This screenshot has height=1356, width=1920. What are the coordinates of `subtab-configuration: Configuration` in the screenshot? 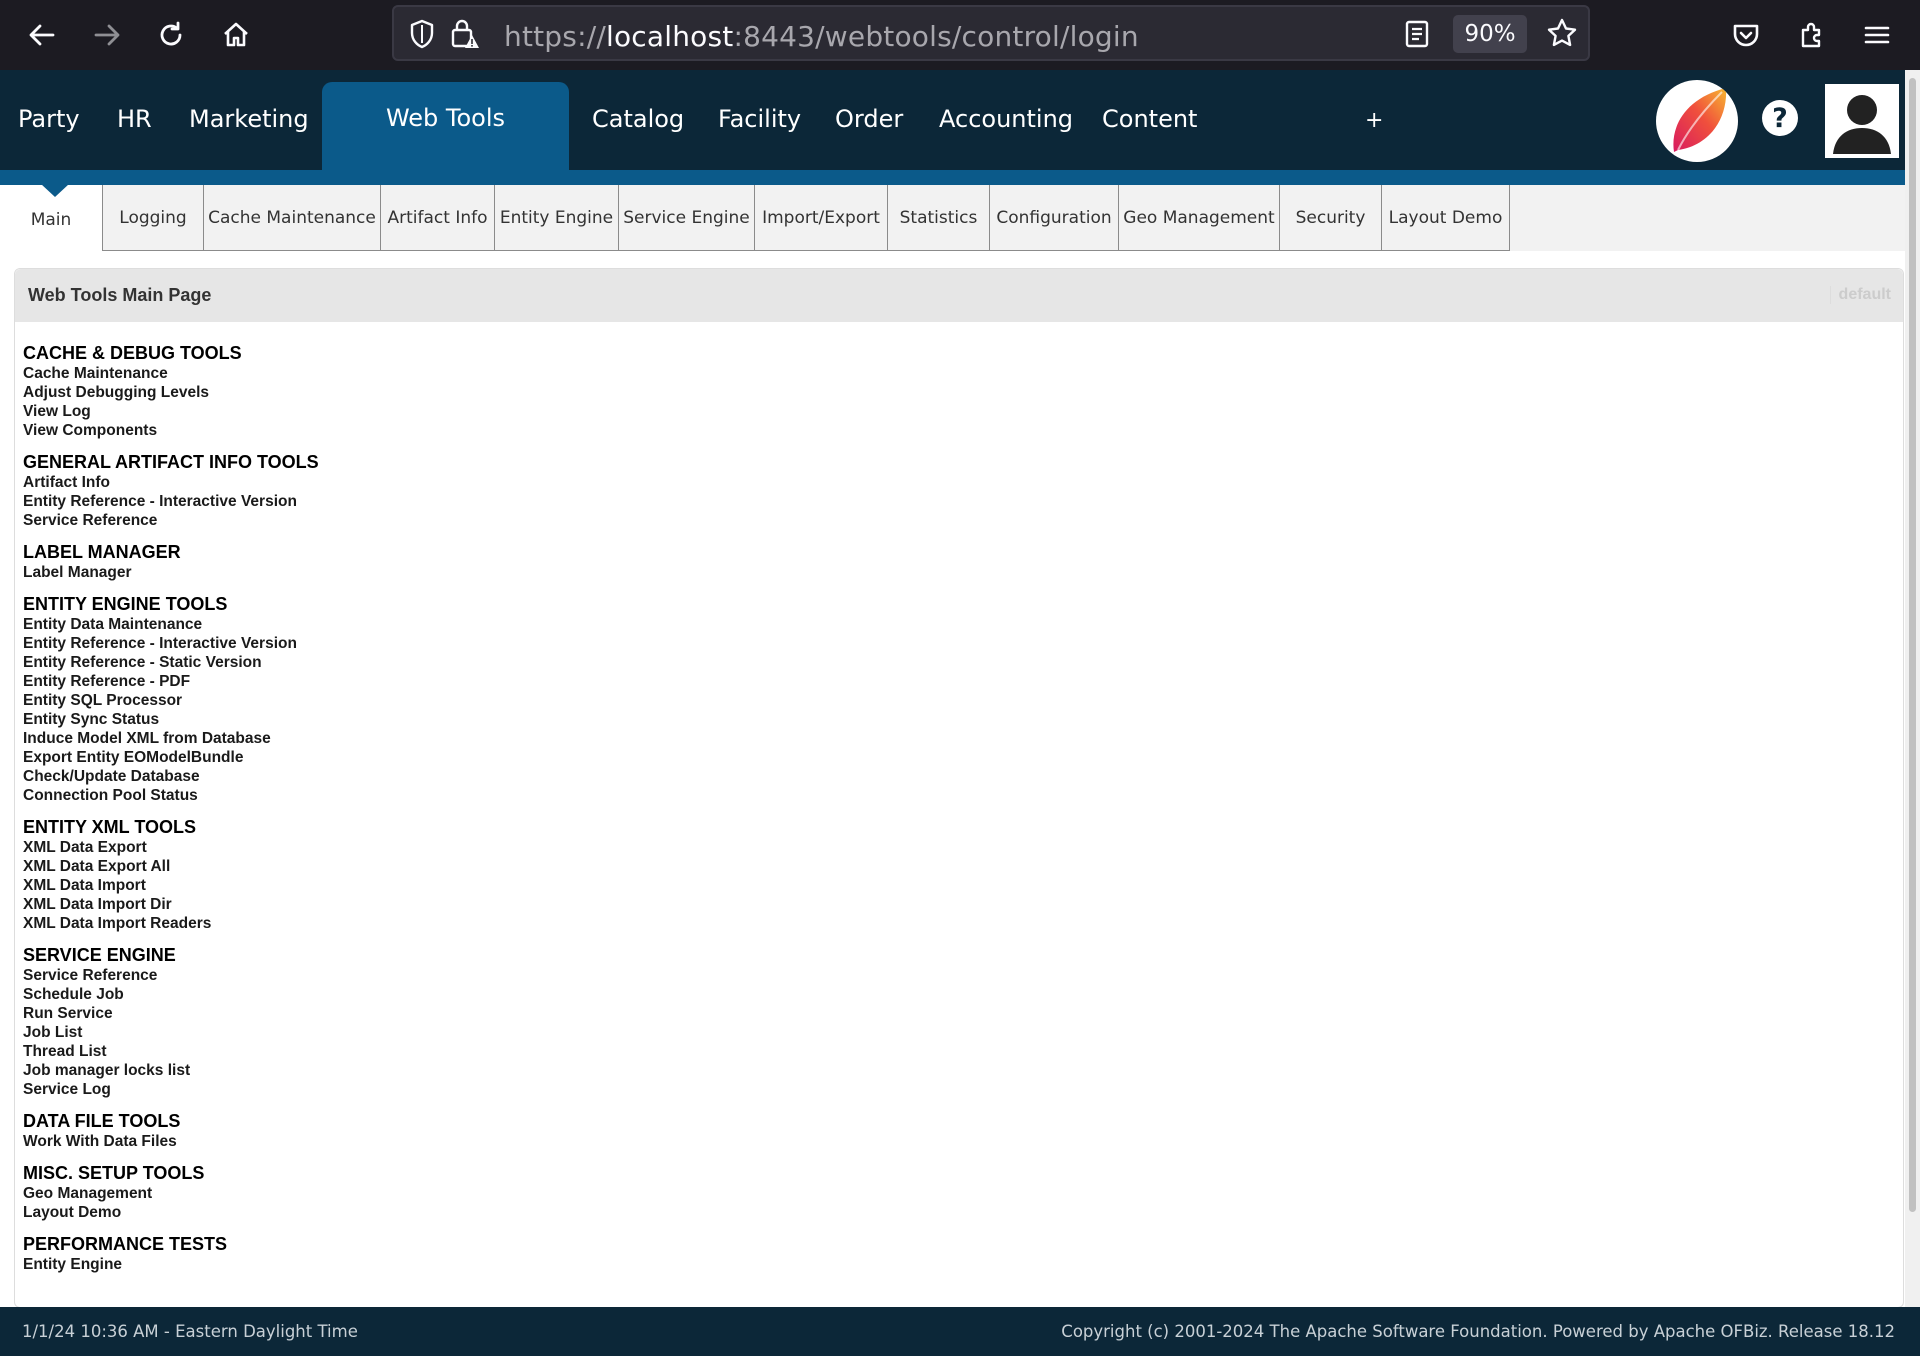 It's located at (1054, 218).